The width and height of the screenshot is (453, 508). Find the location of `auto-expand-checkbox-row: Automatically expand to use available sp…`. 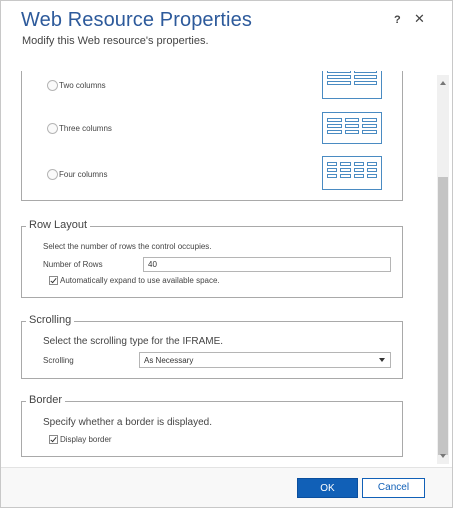

auto-expand-checkbox-row: Automatically expand to use available sp… is located at coordinates (134, 280).